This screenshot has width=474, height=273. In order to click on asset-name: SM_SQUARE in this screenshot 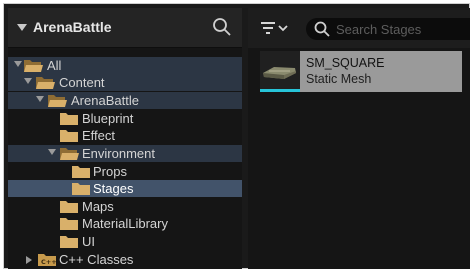, I will do `click(345, 63)`.